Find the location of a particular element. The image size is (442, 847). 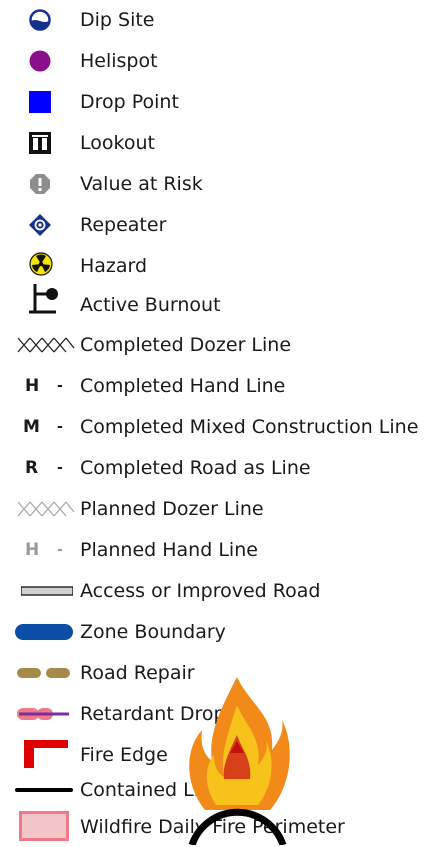

retardant-drop-icon is located at coordinates (43, 714).